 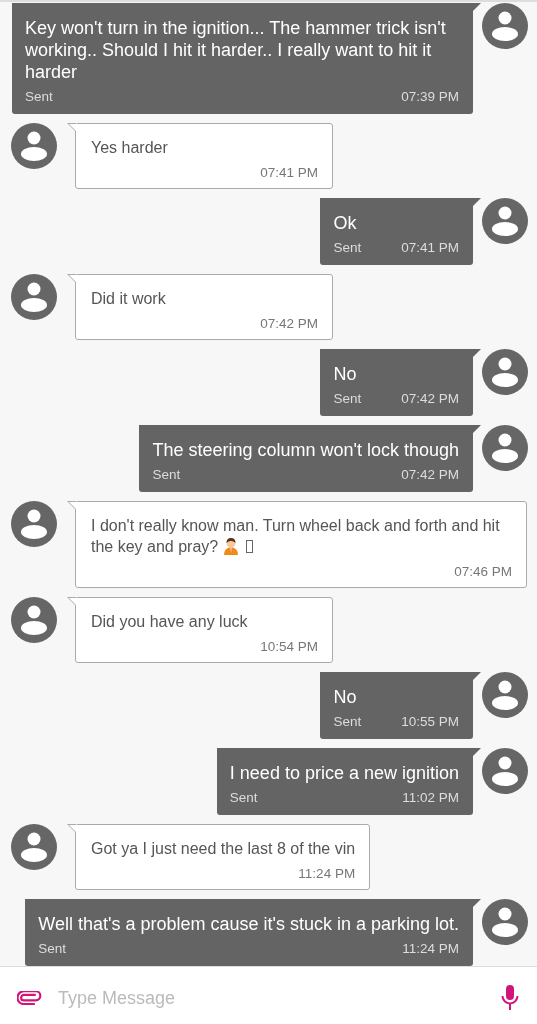 What do you see at coordinates (249, 546) in the screenshot?
I see `missing-glyph-icon` at bounding box center [249, 546].